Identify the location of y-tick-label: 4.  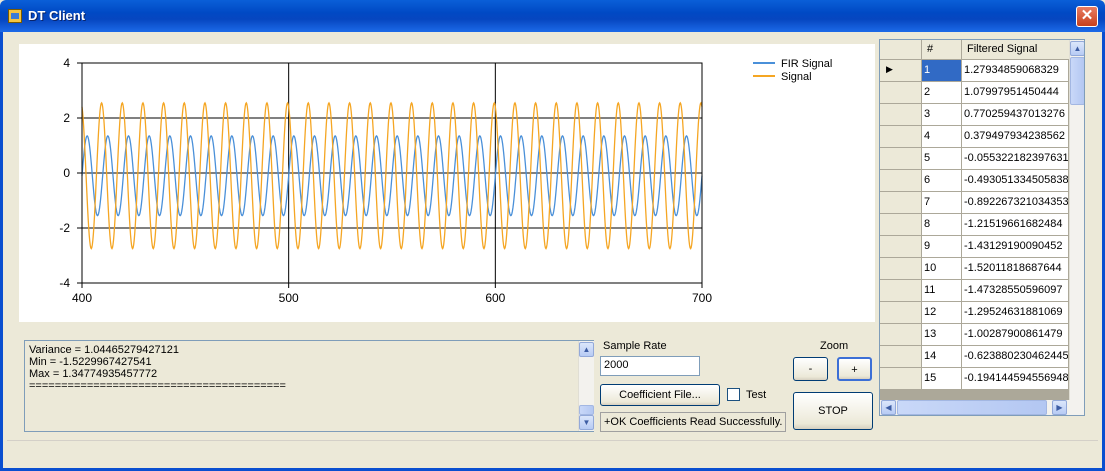
(66, 63).